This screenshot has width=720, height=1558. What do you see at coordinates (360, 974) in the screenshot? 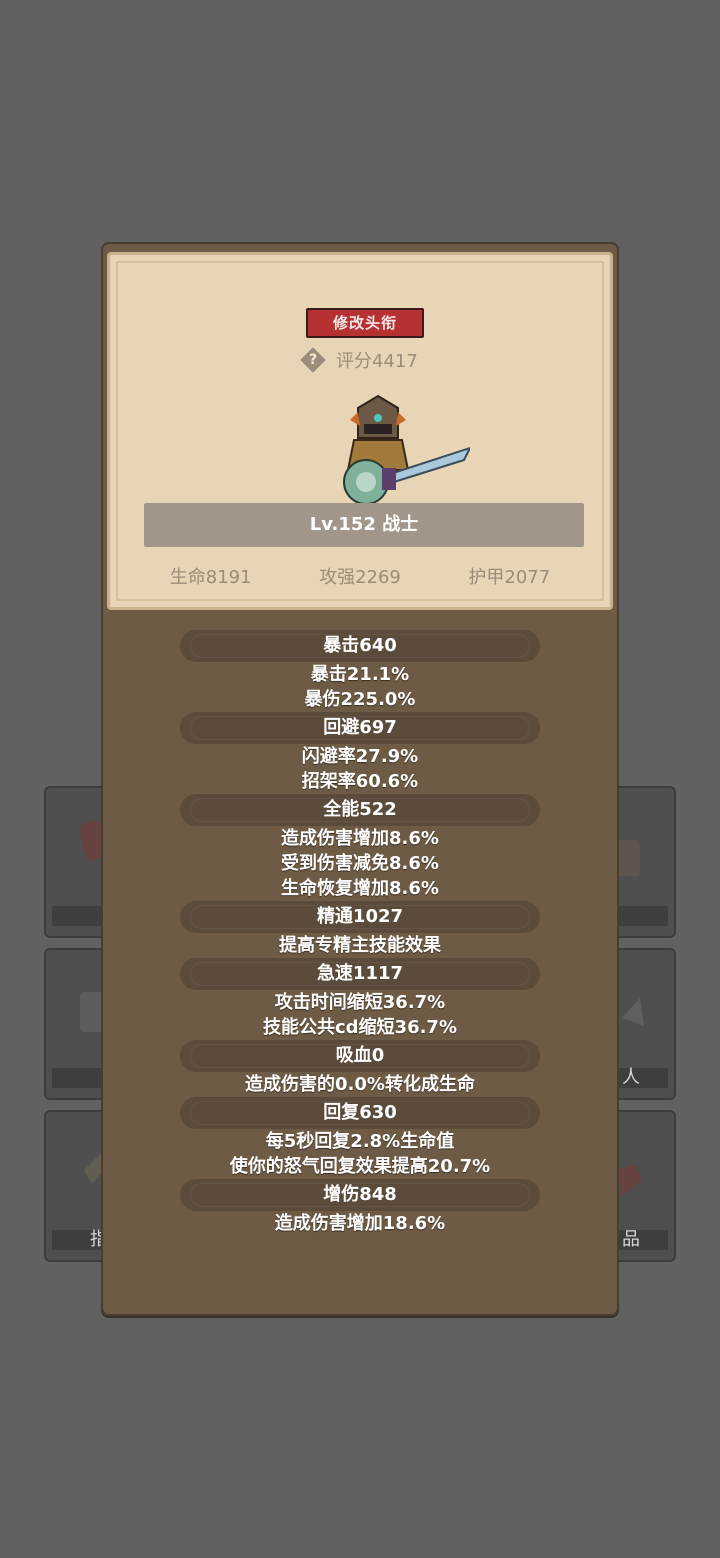
I see `stat-header: 急速1117` at bounding box center [360, 974].